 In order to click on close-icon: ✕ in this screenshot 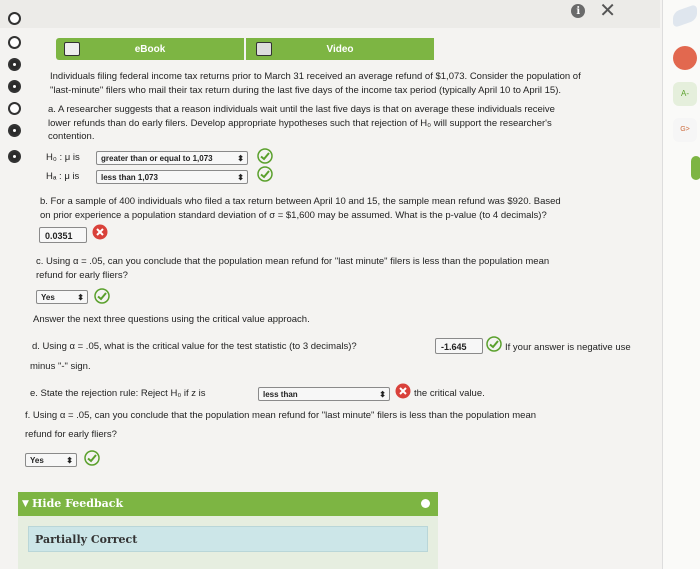, I will do `click(607, 11)`.